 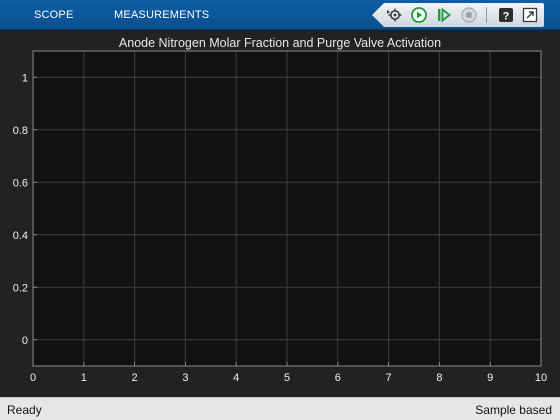 What do you see at coordinates (490, 378) in the screenshot?
I see `x-tick-label: 9` at bounding box center [490, 378].